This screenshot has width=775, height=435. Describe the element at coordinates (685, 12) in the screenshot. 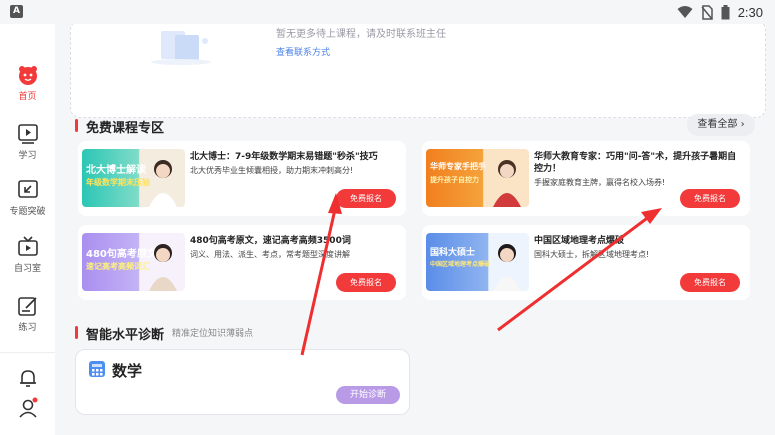

I see `wifi-icon` at that location.